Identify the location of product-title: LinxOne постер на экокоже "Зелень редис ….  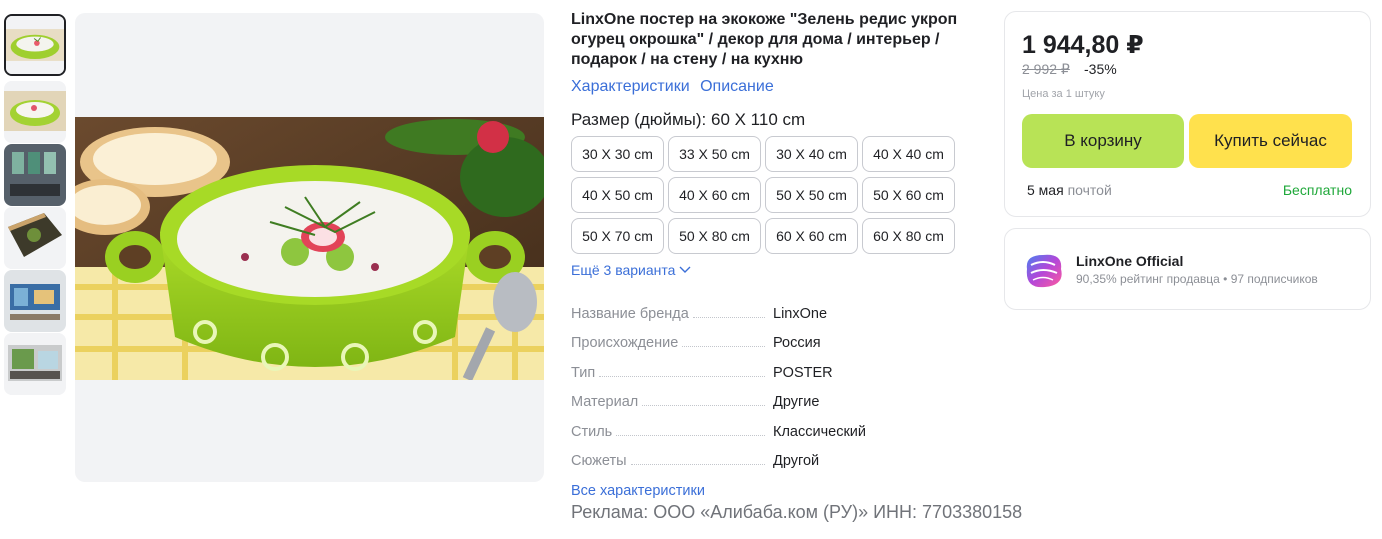
(764, 39).